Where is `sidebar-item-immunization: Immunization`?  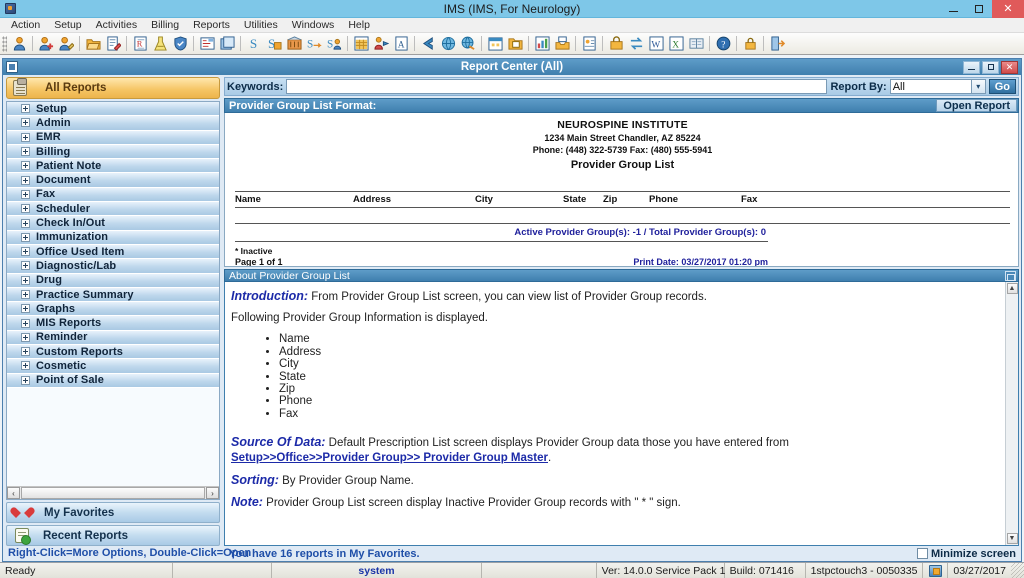
sidebar-item-immunization: Immunization is located at coordinates (113, 237).